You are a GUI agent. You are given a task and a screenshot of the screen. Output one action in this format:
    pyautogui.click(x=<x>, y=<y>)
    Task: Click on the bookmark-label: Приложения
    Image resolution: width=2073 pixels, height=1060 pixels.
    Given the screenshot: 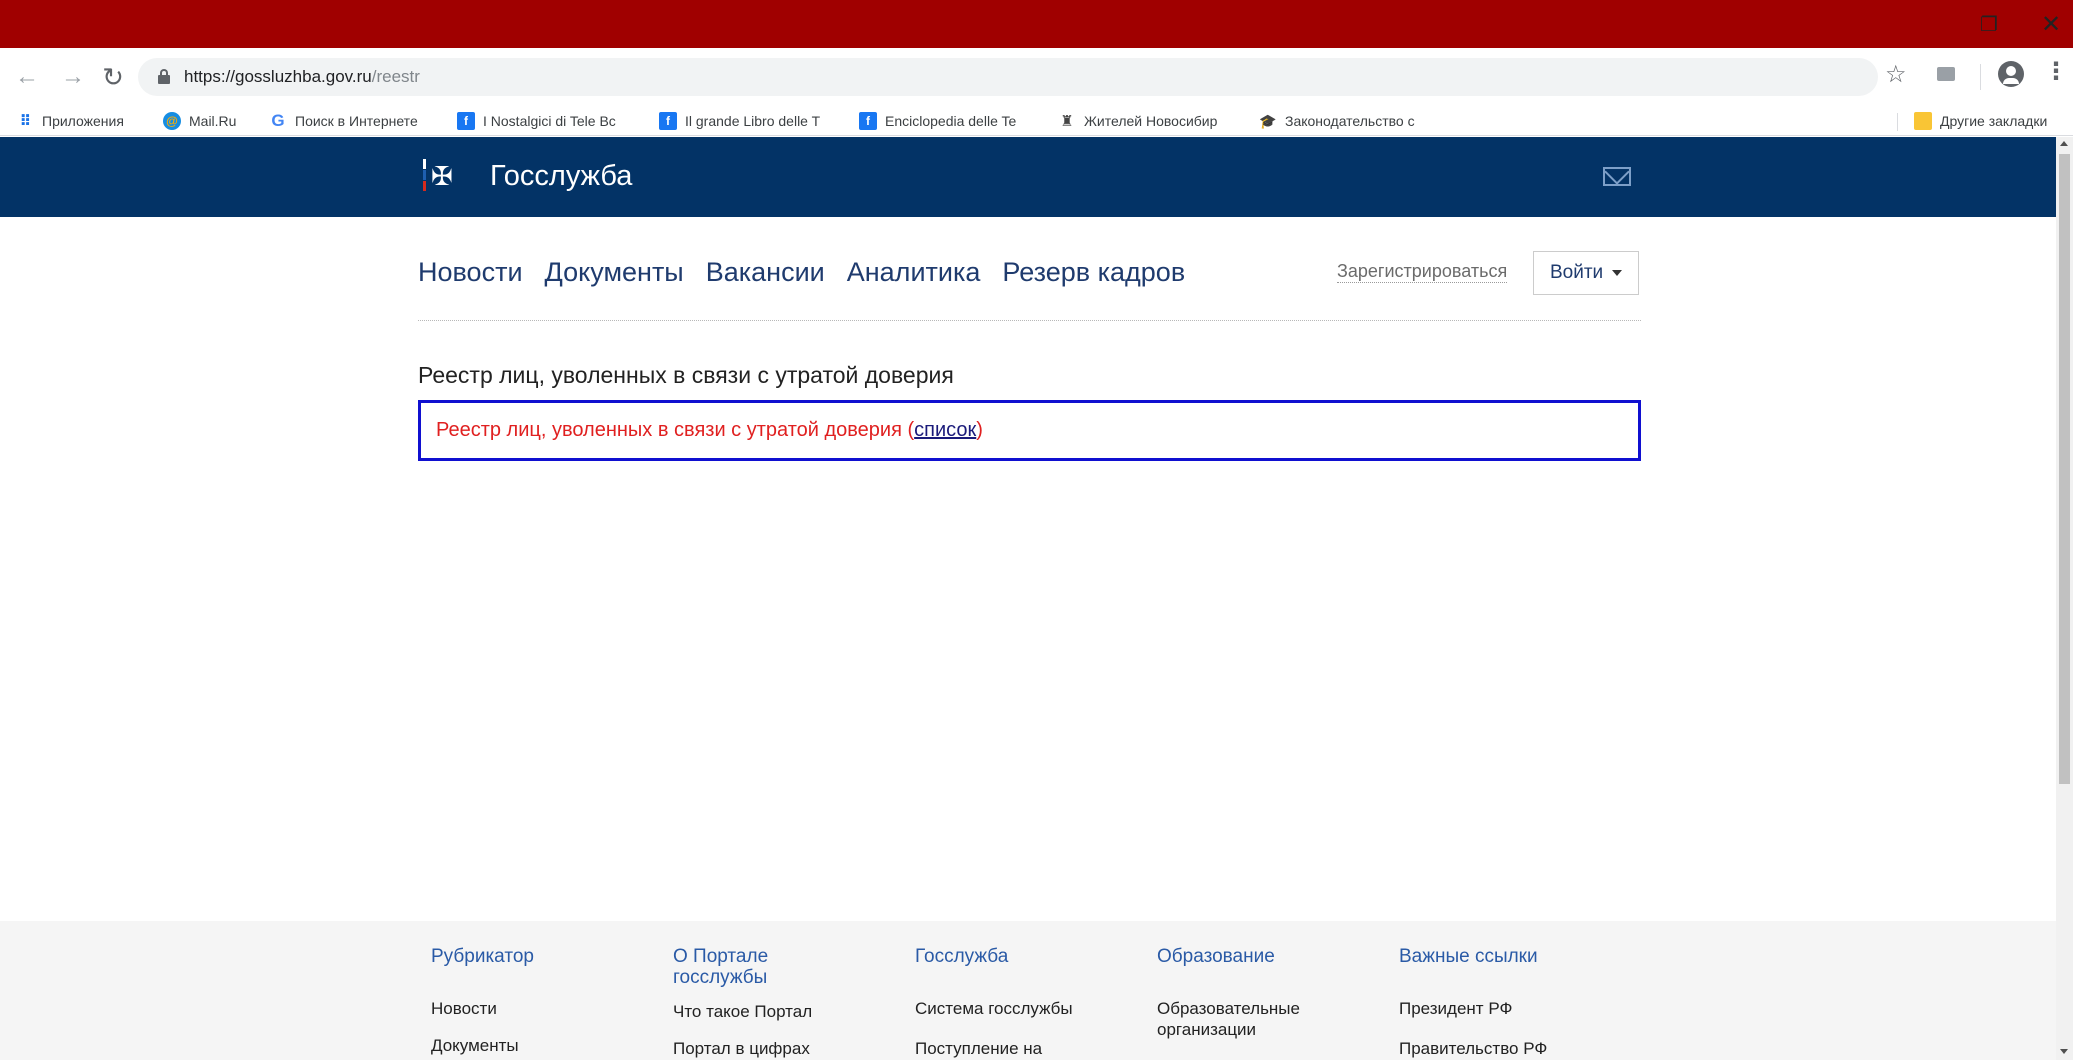 What is the action you would take?
    pyautogui.click(x=83, y=121)
    